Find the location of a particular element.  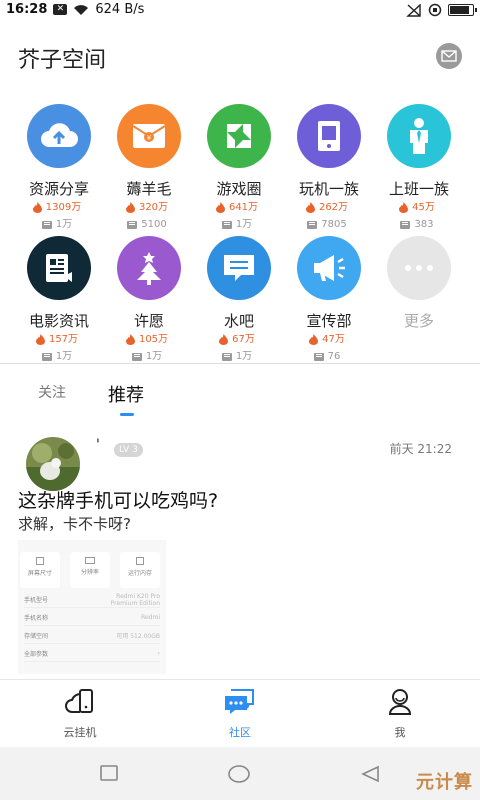

cloud-phone-icon is located at coordinates (79, 701).